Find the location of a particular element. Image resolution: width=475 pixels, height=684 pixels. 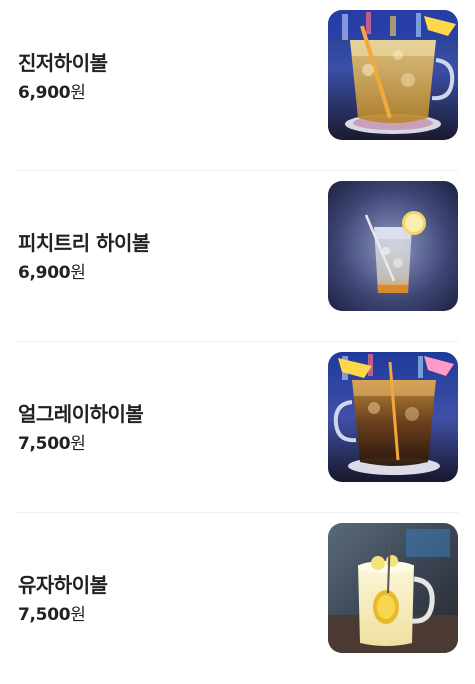

earl-grey-highball-photo is located at coordinates (393, 417).